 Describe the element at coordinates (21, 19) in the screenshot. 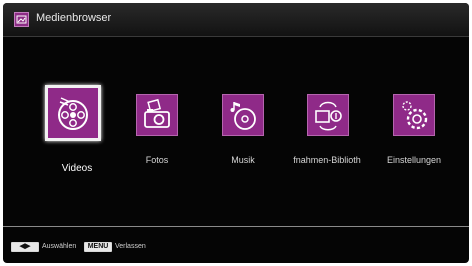

I see `media-browser-icon` at that location.